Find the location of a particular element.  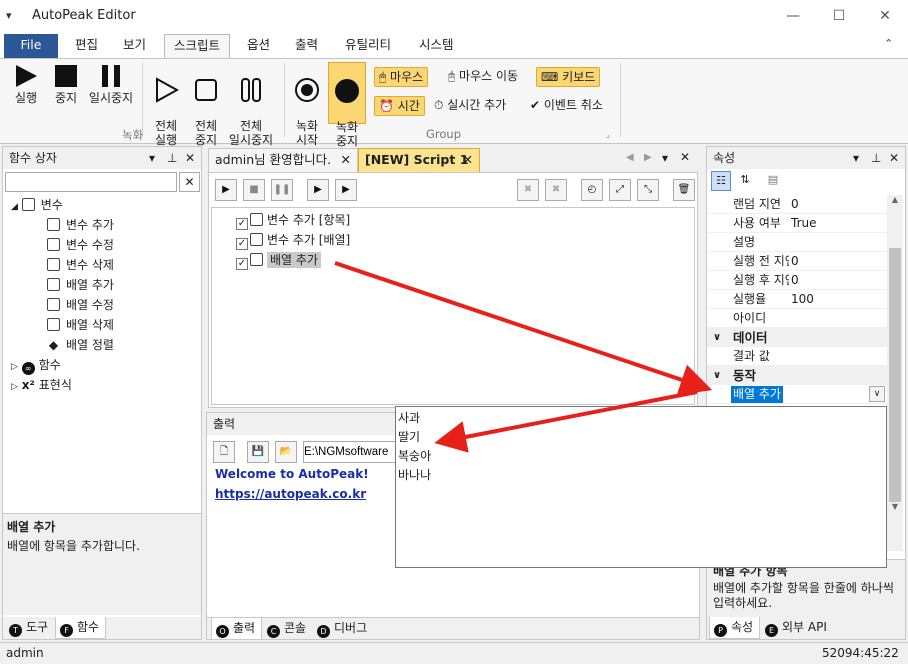

tree-item: ◆ 배열 정렬 is located at coordinates (106, 345).